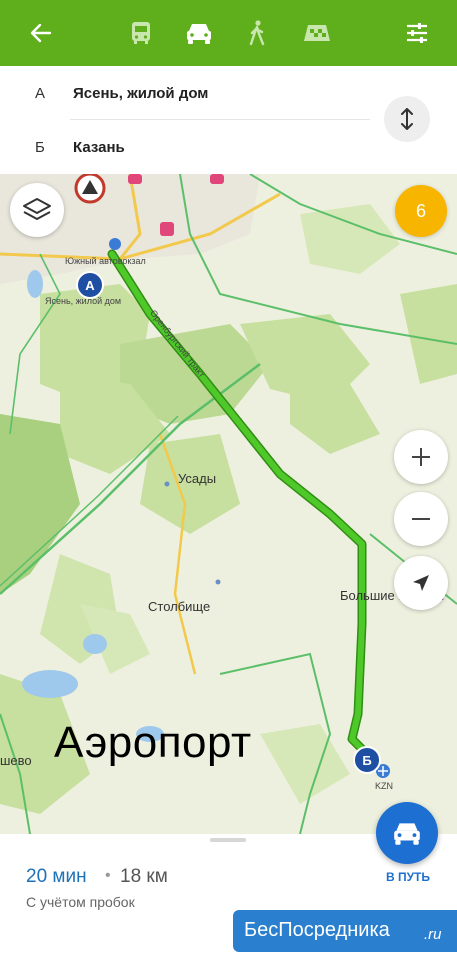 The image size is (457, 960). What do you see at coordinates (190, 147) in the screenshot?
I see `route-point-to: Б Казань` at bounding box center [190, 147].